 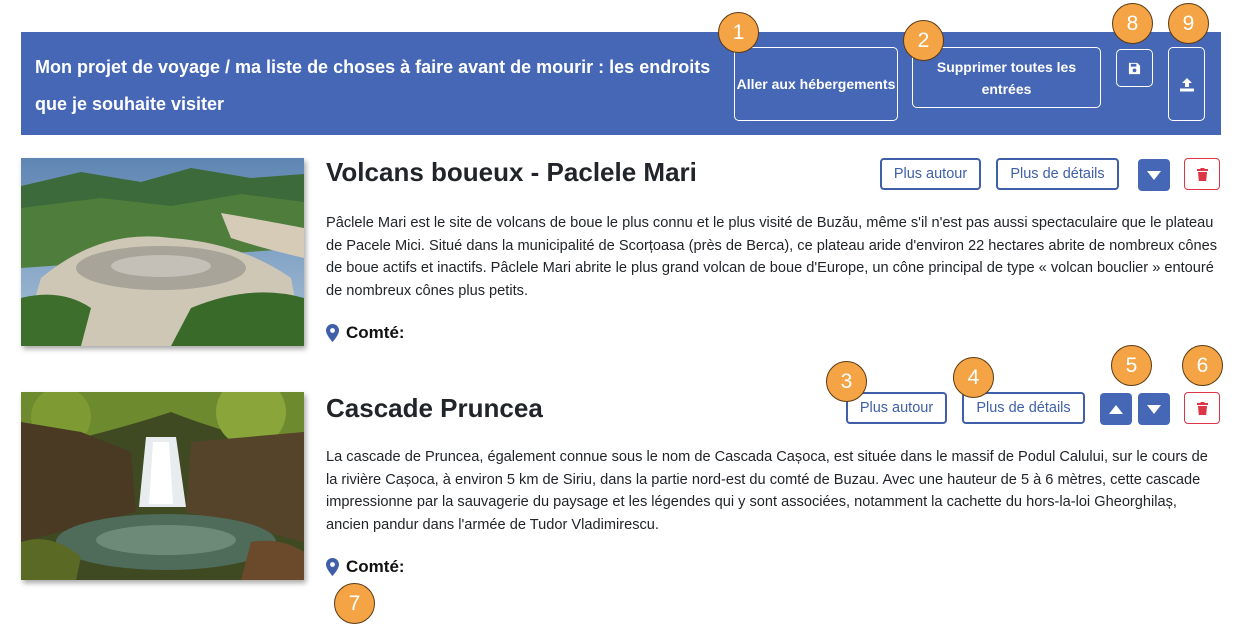 I want to click on upload-icon, so click(x=1186, y=84).